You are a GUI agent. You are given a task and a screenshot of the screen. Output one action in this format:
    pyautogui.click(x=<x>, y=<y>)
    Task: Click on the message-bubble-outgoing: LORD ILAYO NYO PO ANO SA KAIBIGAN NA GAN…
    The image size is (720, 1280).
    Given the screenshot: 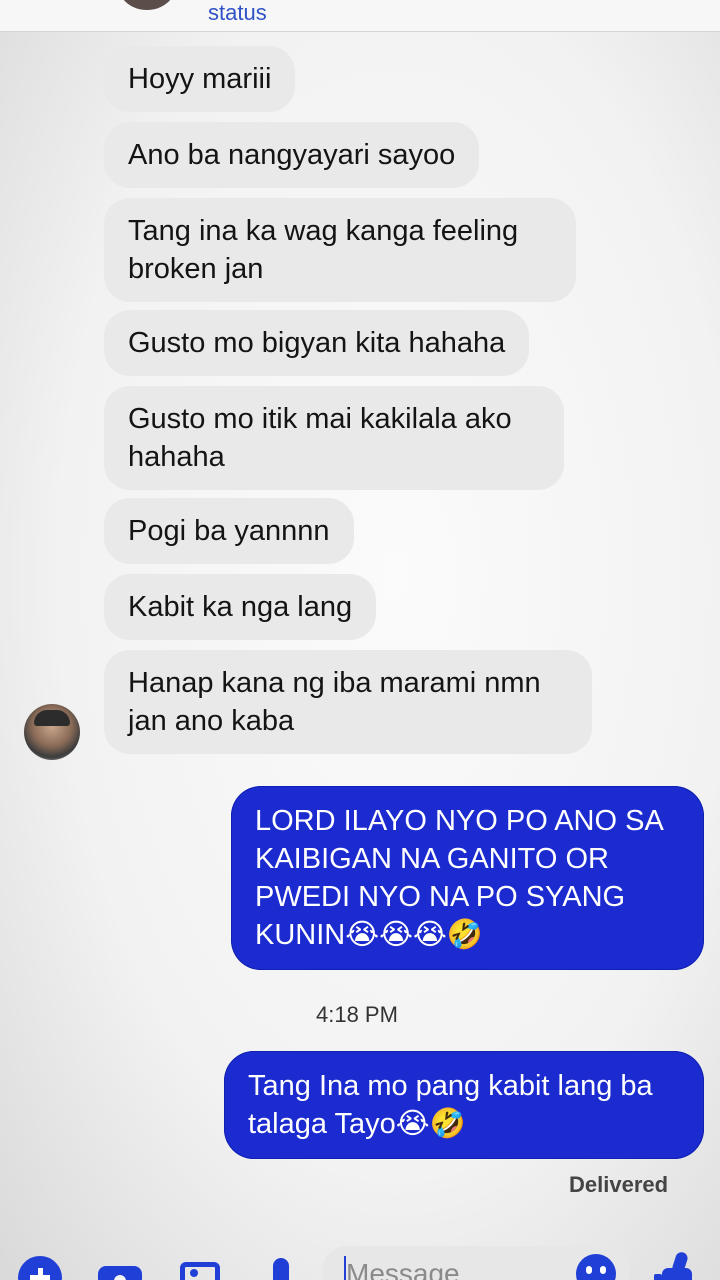 What is the action you would take?
    pyautogui.click(x=467, y=878)
    